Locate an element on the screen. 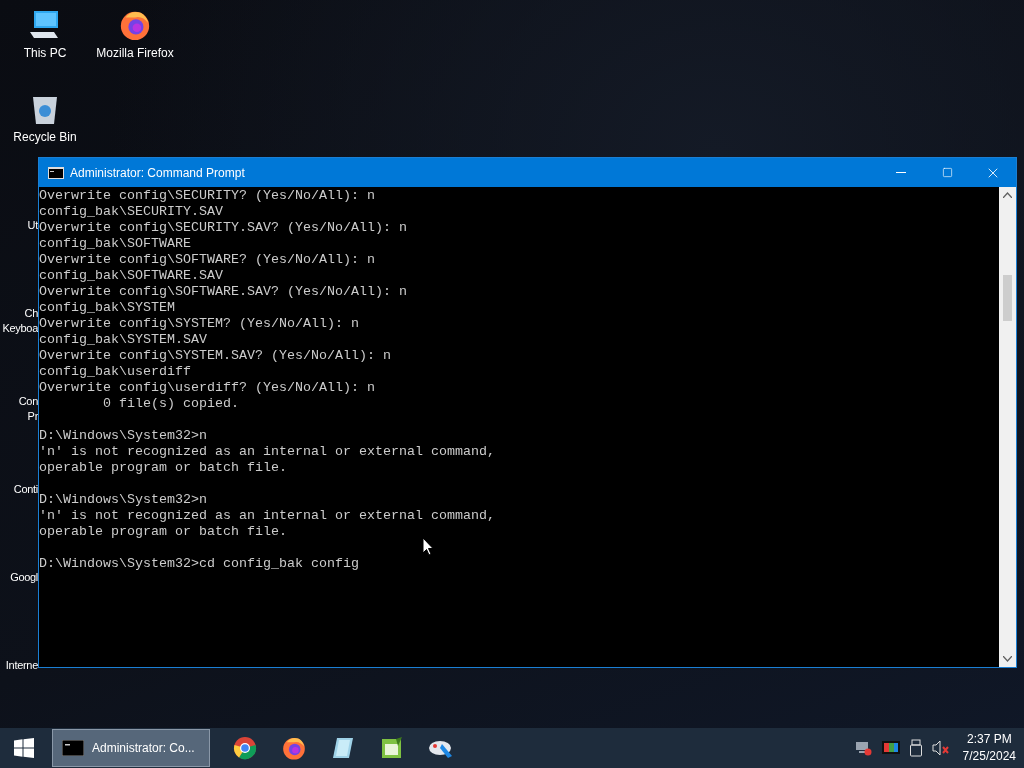 Image resolution: width=1024 pixels, height=768 pixels. mouse-pointer-icon is located at coordinates (428, 546).